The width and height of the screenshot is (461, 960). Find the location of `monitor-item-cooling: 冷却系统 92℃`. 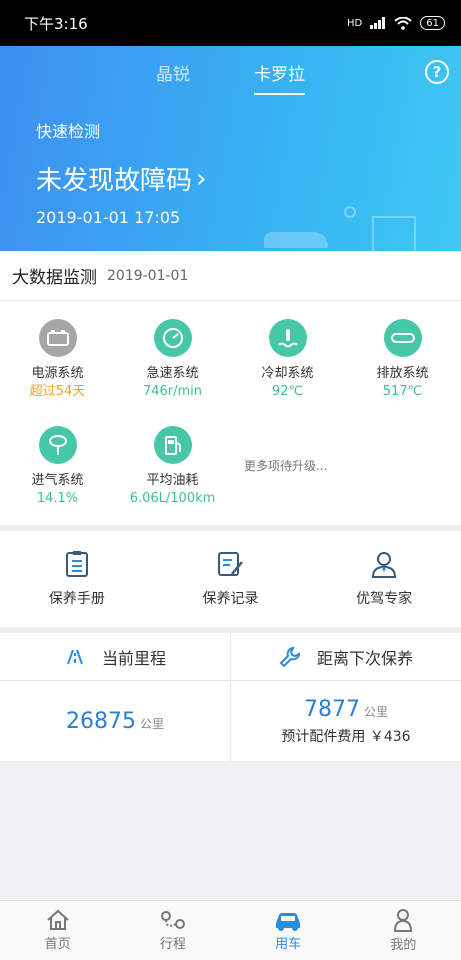

monitor-item-cooling: 冷却系统 92℃ is located at coordinates (287, 363).